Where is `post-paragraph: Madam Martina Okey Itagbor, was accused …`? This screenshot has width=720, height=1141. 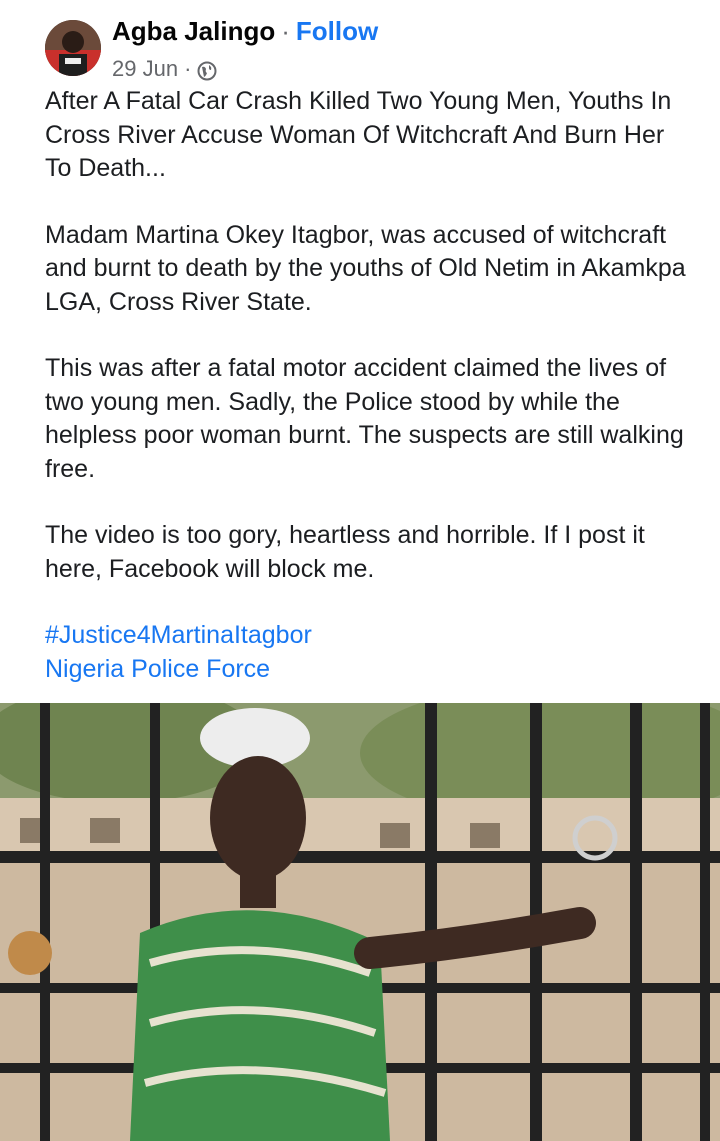 post-paragraph: Madam Martina Okey Itagbor, was accused … is located at coordinates (365, 268).